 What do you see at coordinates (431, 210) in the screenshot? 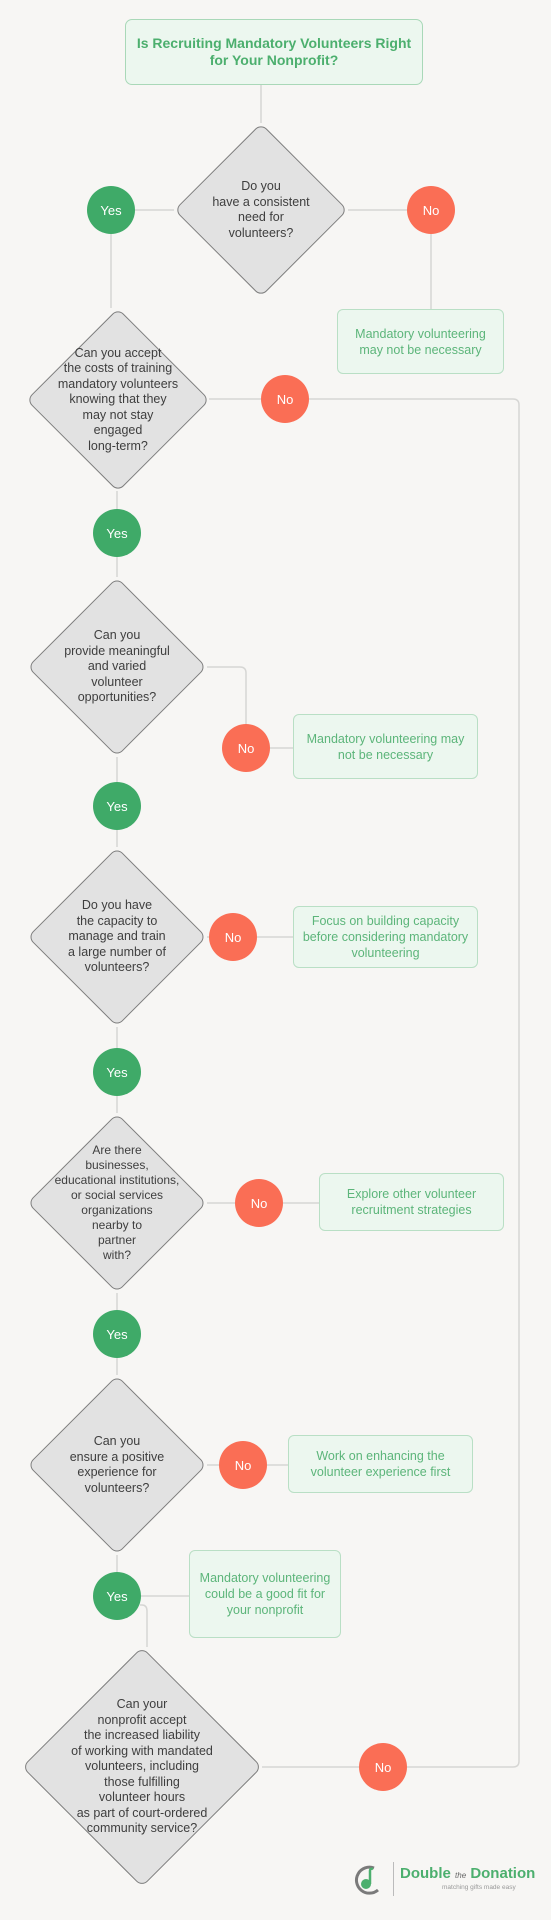
I see `no-node-1: No` at bounding box center [431, 210].